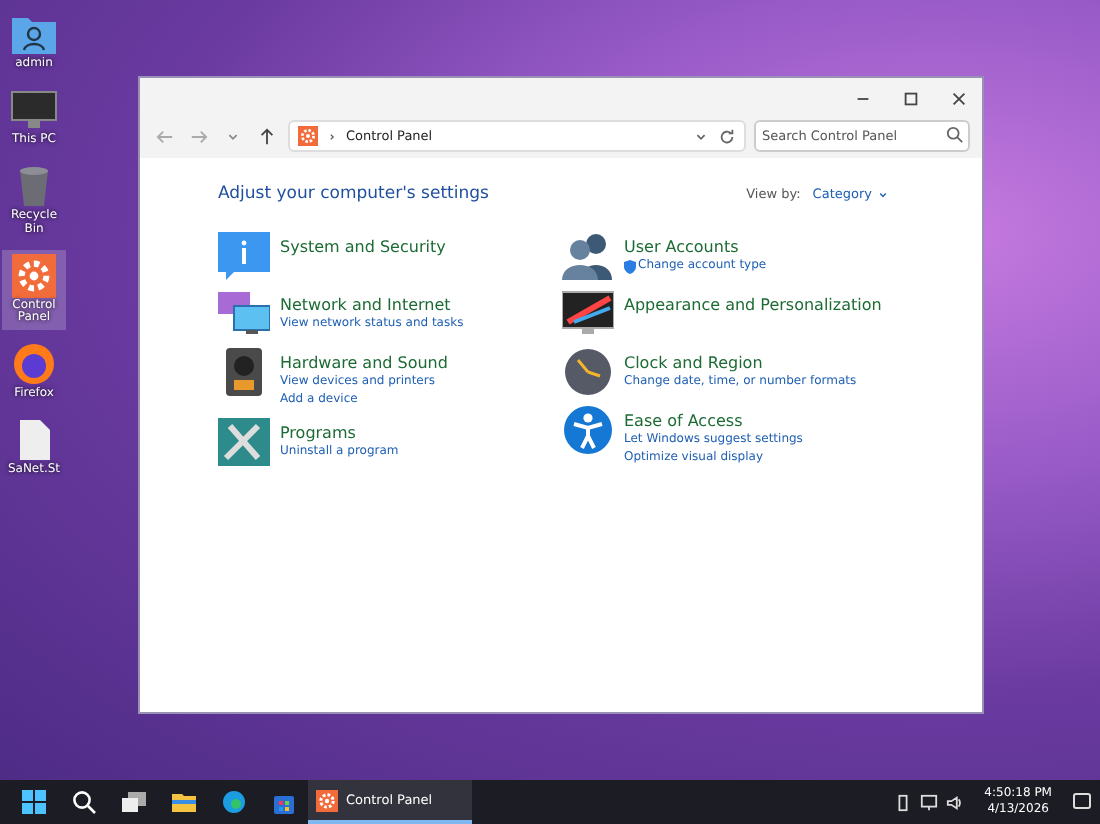 The height and width of the screenshot is (824, 1100). Describe the element at coordinates (267, 136) in the screenshot. I see `up-arrow-icon` at that location.